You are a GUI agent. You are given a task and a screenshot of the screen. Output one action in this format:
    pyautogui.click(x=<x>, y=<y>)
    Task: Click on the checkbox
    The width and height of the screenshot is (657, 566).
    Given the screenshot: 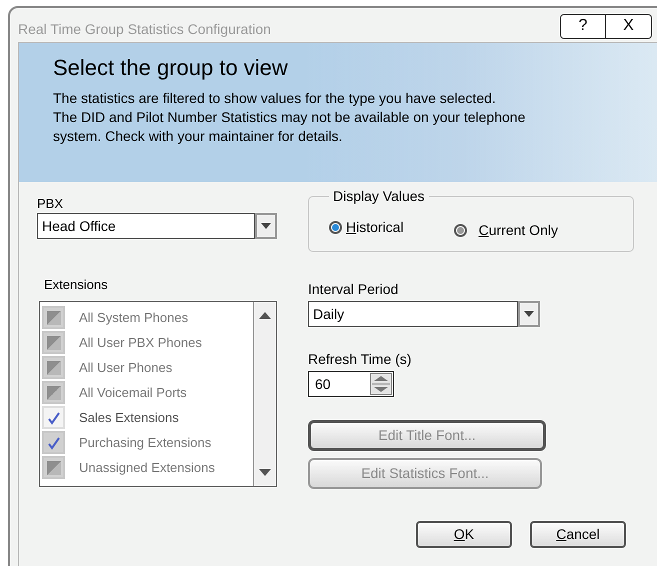 What is the action you would take?
    pyautogui.click(x=53, y=417)
    